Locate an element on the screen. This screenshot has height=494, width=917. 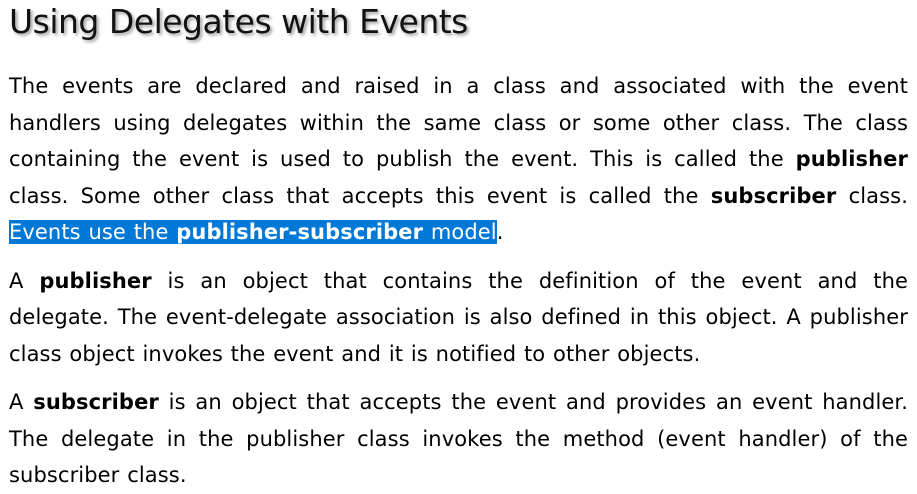
page-title: Using Delegates with Events is located at coordinates (238, 21).